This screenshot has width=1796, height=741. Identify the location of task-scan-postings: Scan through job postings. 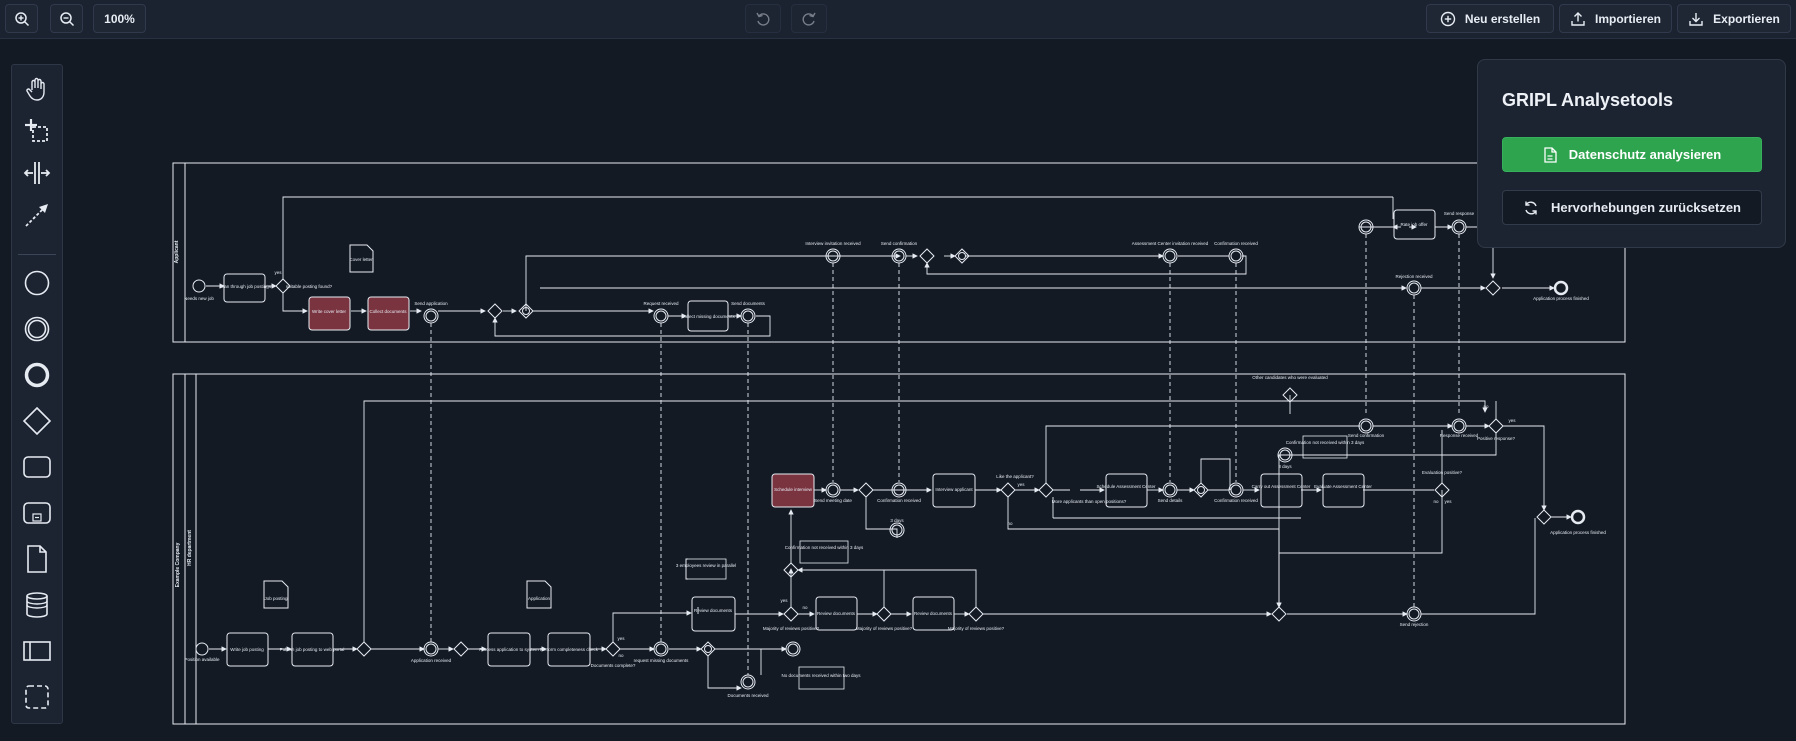
(245, 286).